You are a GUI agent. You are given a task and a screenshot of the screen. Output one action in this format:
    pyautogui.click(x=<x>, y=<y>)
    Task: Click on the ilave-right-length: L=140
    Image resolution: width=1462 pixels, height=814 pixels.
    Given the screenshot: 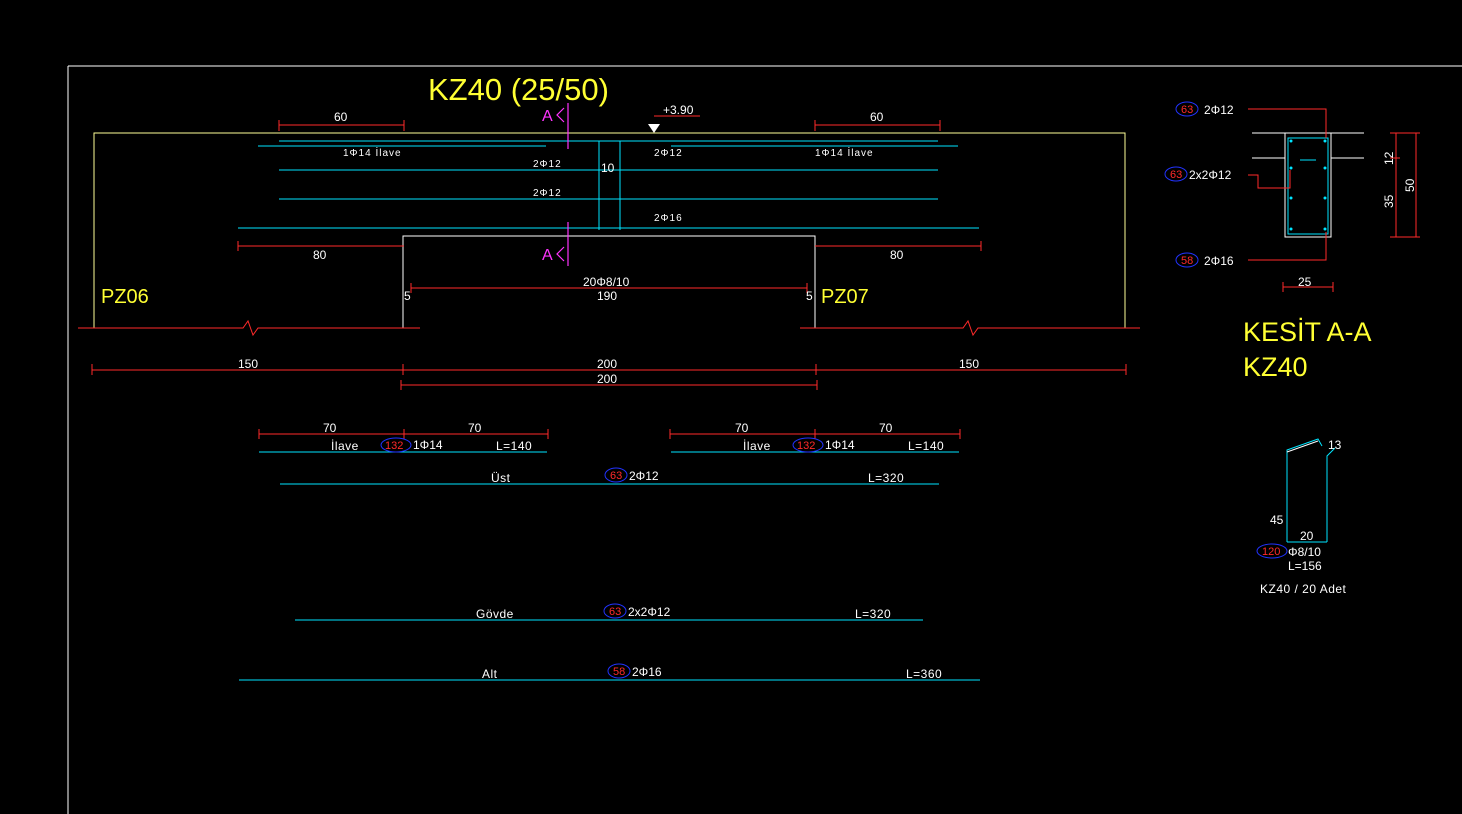 What is the action you would take?
    pyautogui.click(x=926, y=446)
    